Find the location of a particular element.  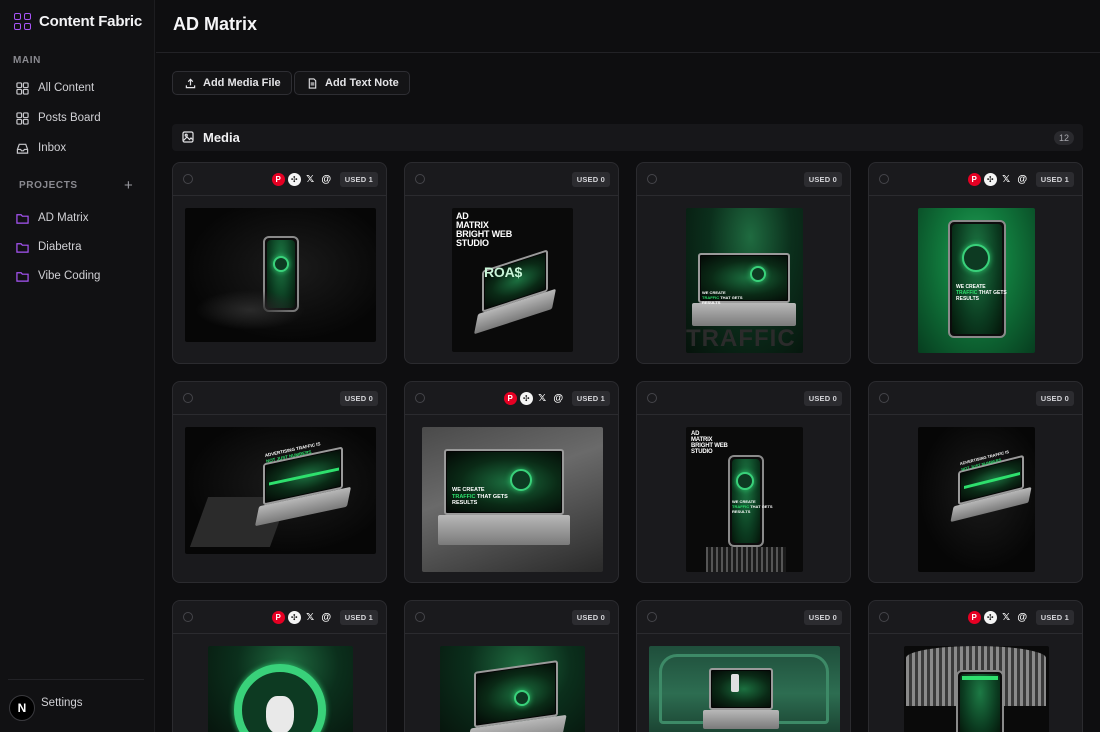

media-section-title: Media is located at coordinates (221, 137).